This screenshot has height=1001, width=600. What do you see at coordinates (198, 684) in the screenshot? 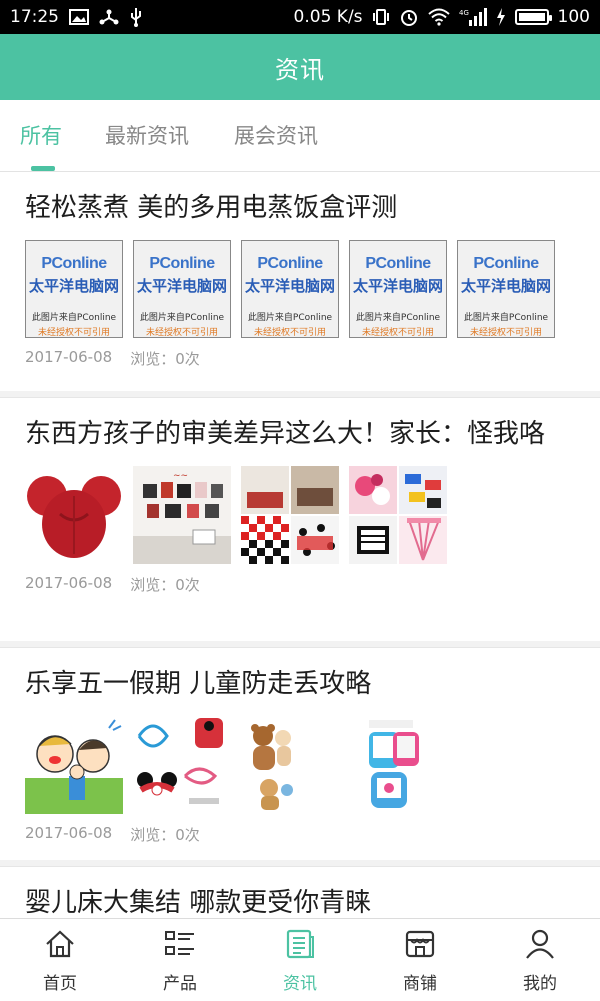
I see `news-title: 乐享五一假期 儿童防走丢攻略` at bounding box center [198, 684].